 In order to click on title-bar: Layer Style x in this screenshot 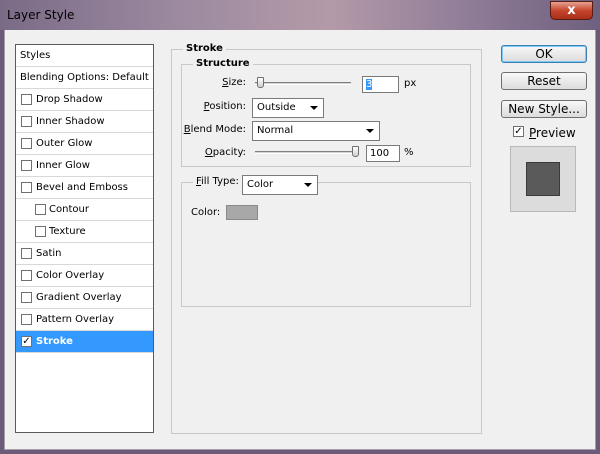, I will do `click(300, 15)`.